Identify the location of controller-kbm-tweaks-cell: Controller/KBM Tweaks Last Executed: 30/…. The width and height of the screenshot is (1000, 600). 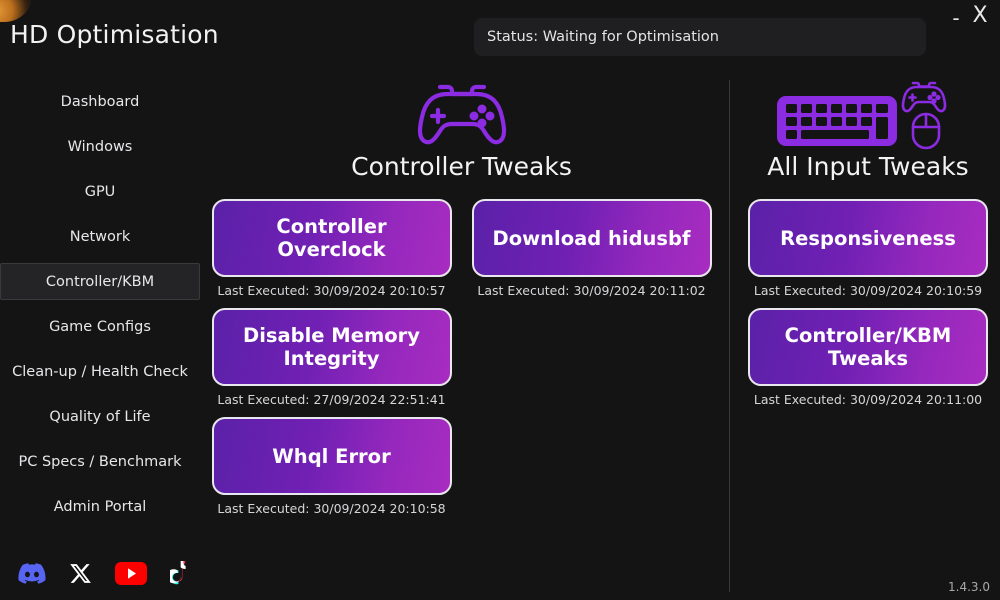
(868, 358).